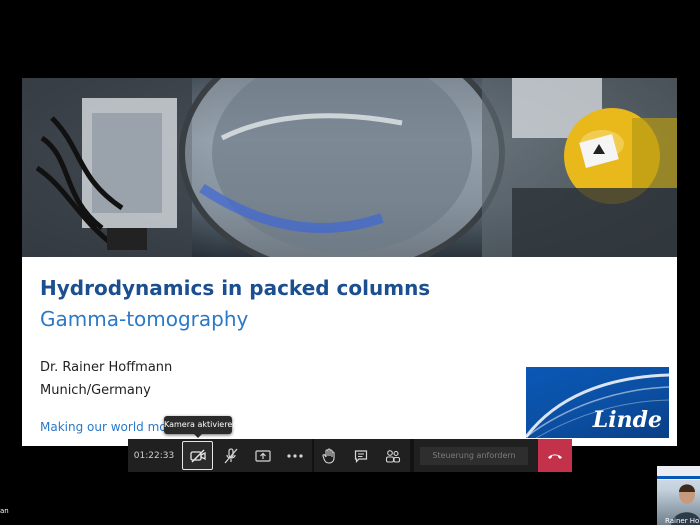 Image resolution: width=700 pixels, height=525 pixels. What do you see at coordinates (597, 402) in the screenshot?
I see `linde-logo: Linde` at bounding box center [597, 402].